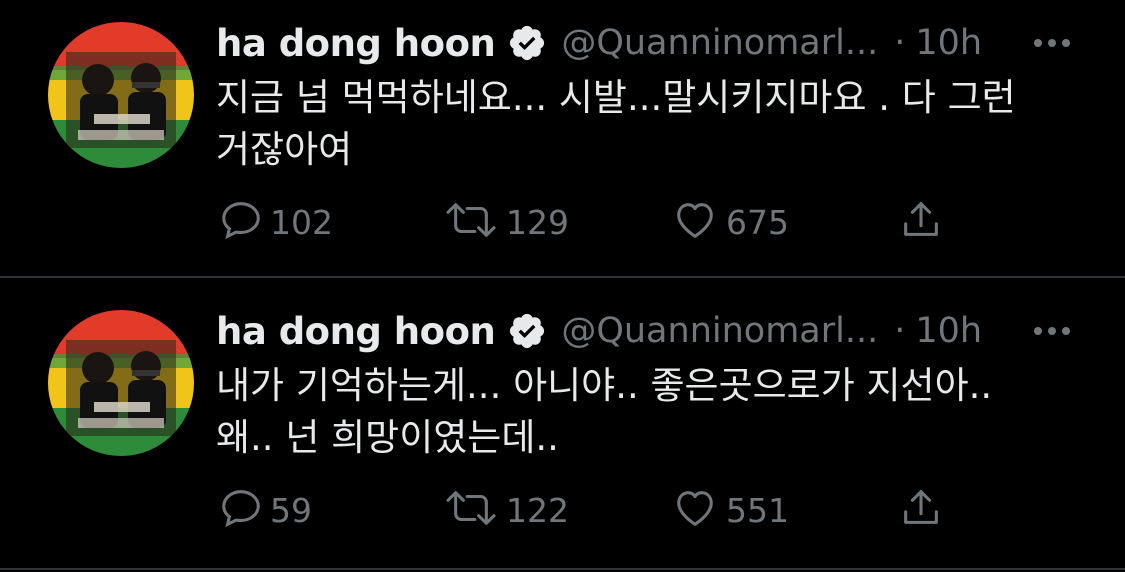  I want to click on like-button: 675, so click(729, 222).